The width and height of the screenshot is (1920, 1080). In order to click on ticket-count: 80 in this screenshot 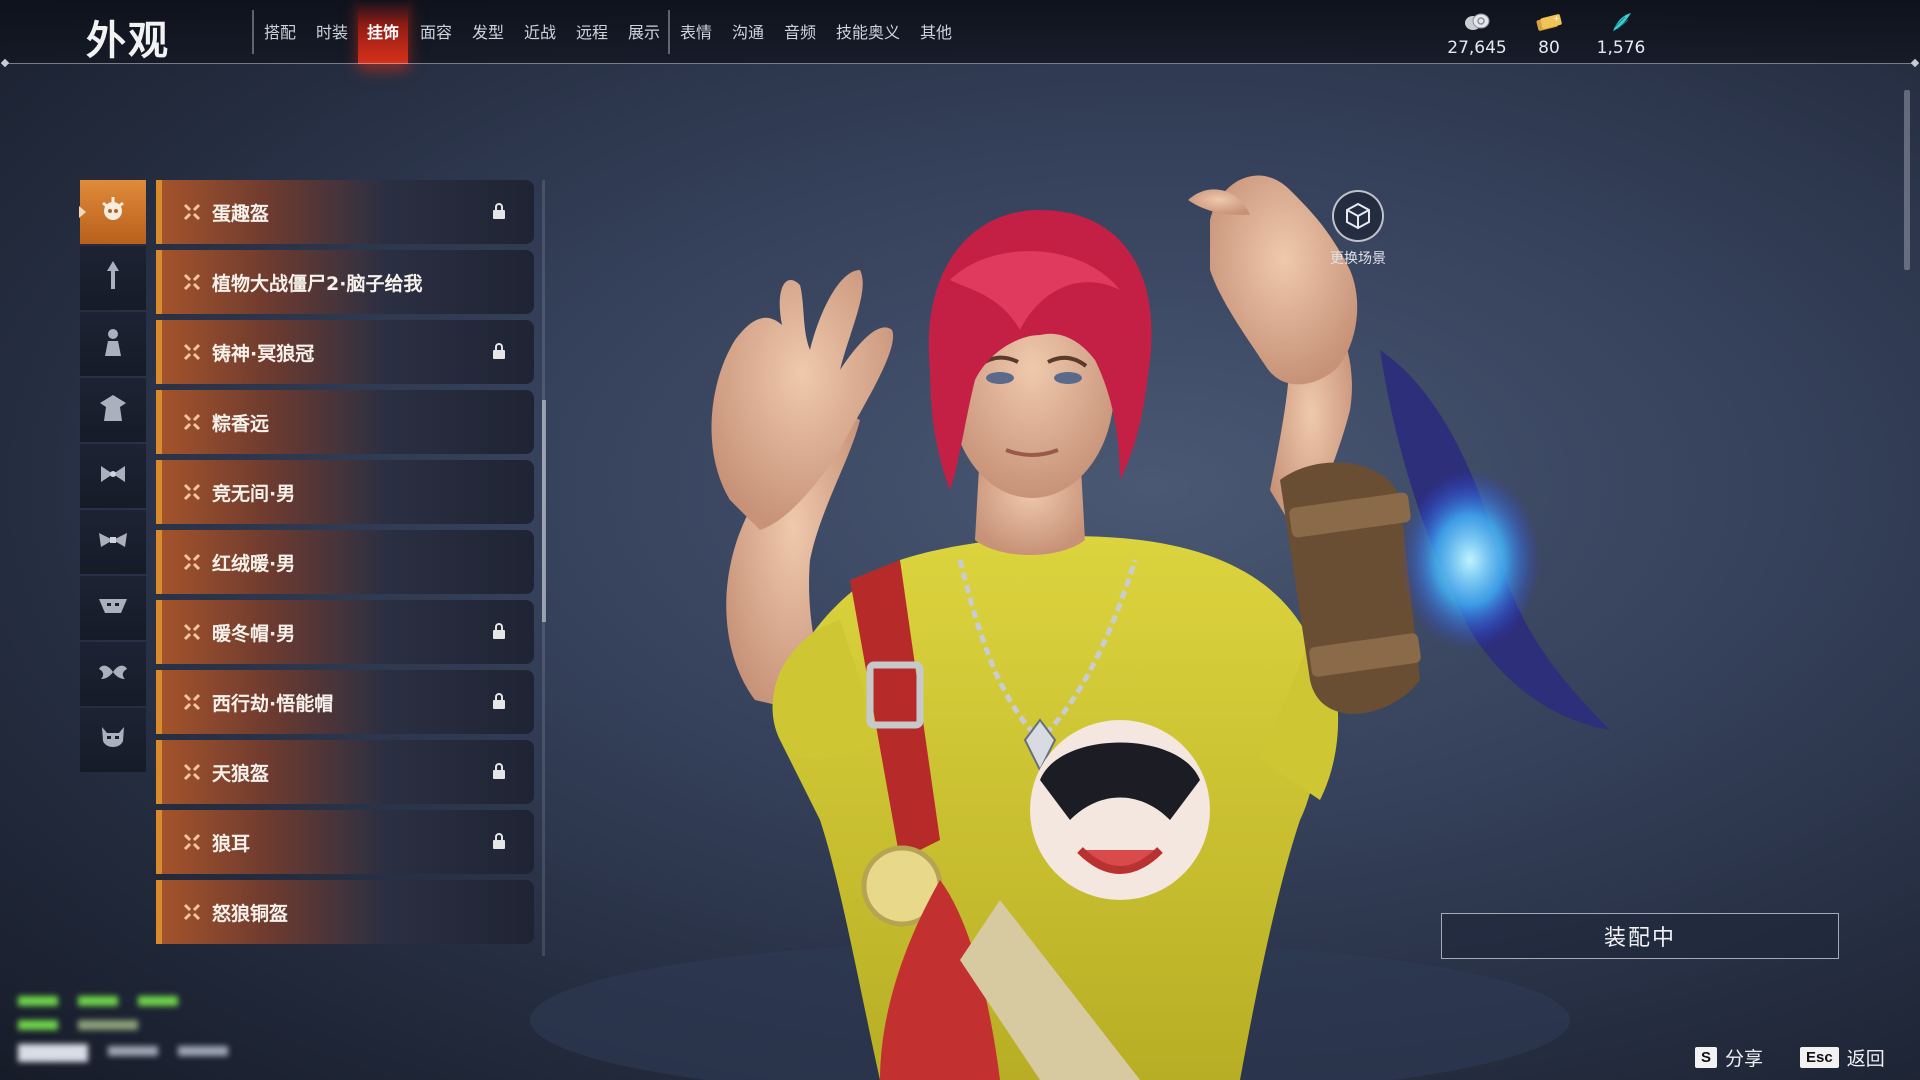, I will do `click(1549, 48)`.